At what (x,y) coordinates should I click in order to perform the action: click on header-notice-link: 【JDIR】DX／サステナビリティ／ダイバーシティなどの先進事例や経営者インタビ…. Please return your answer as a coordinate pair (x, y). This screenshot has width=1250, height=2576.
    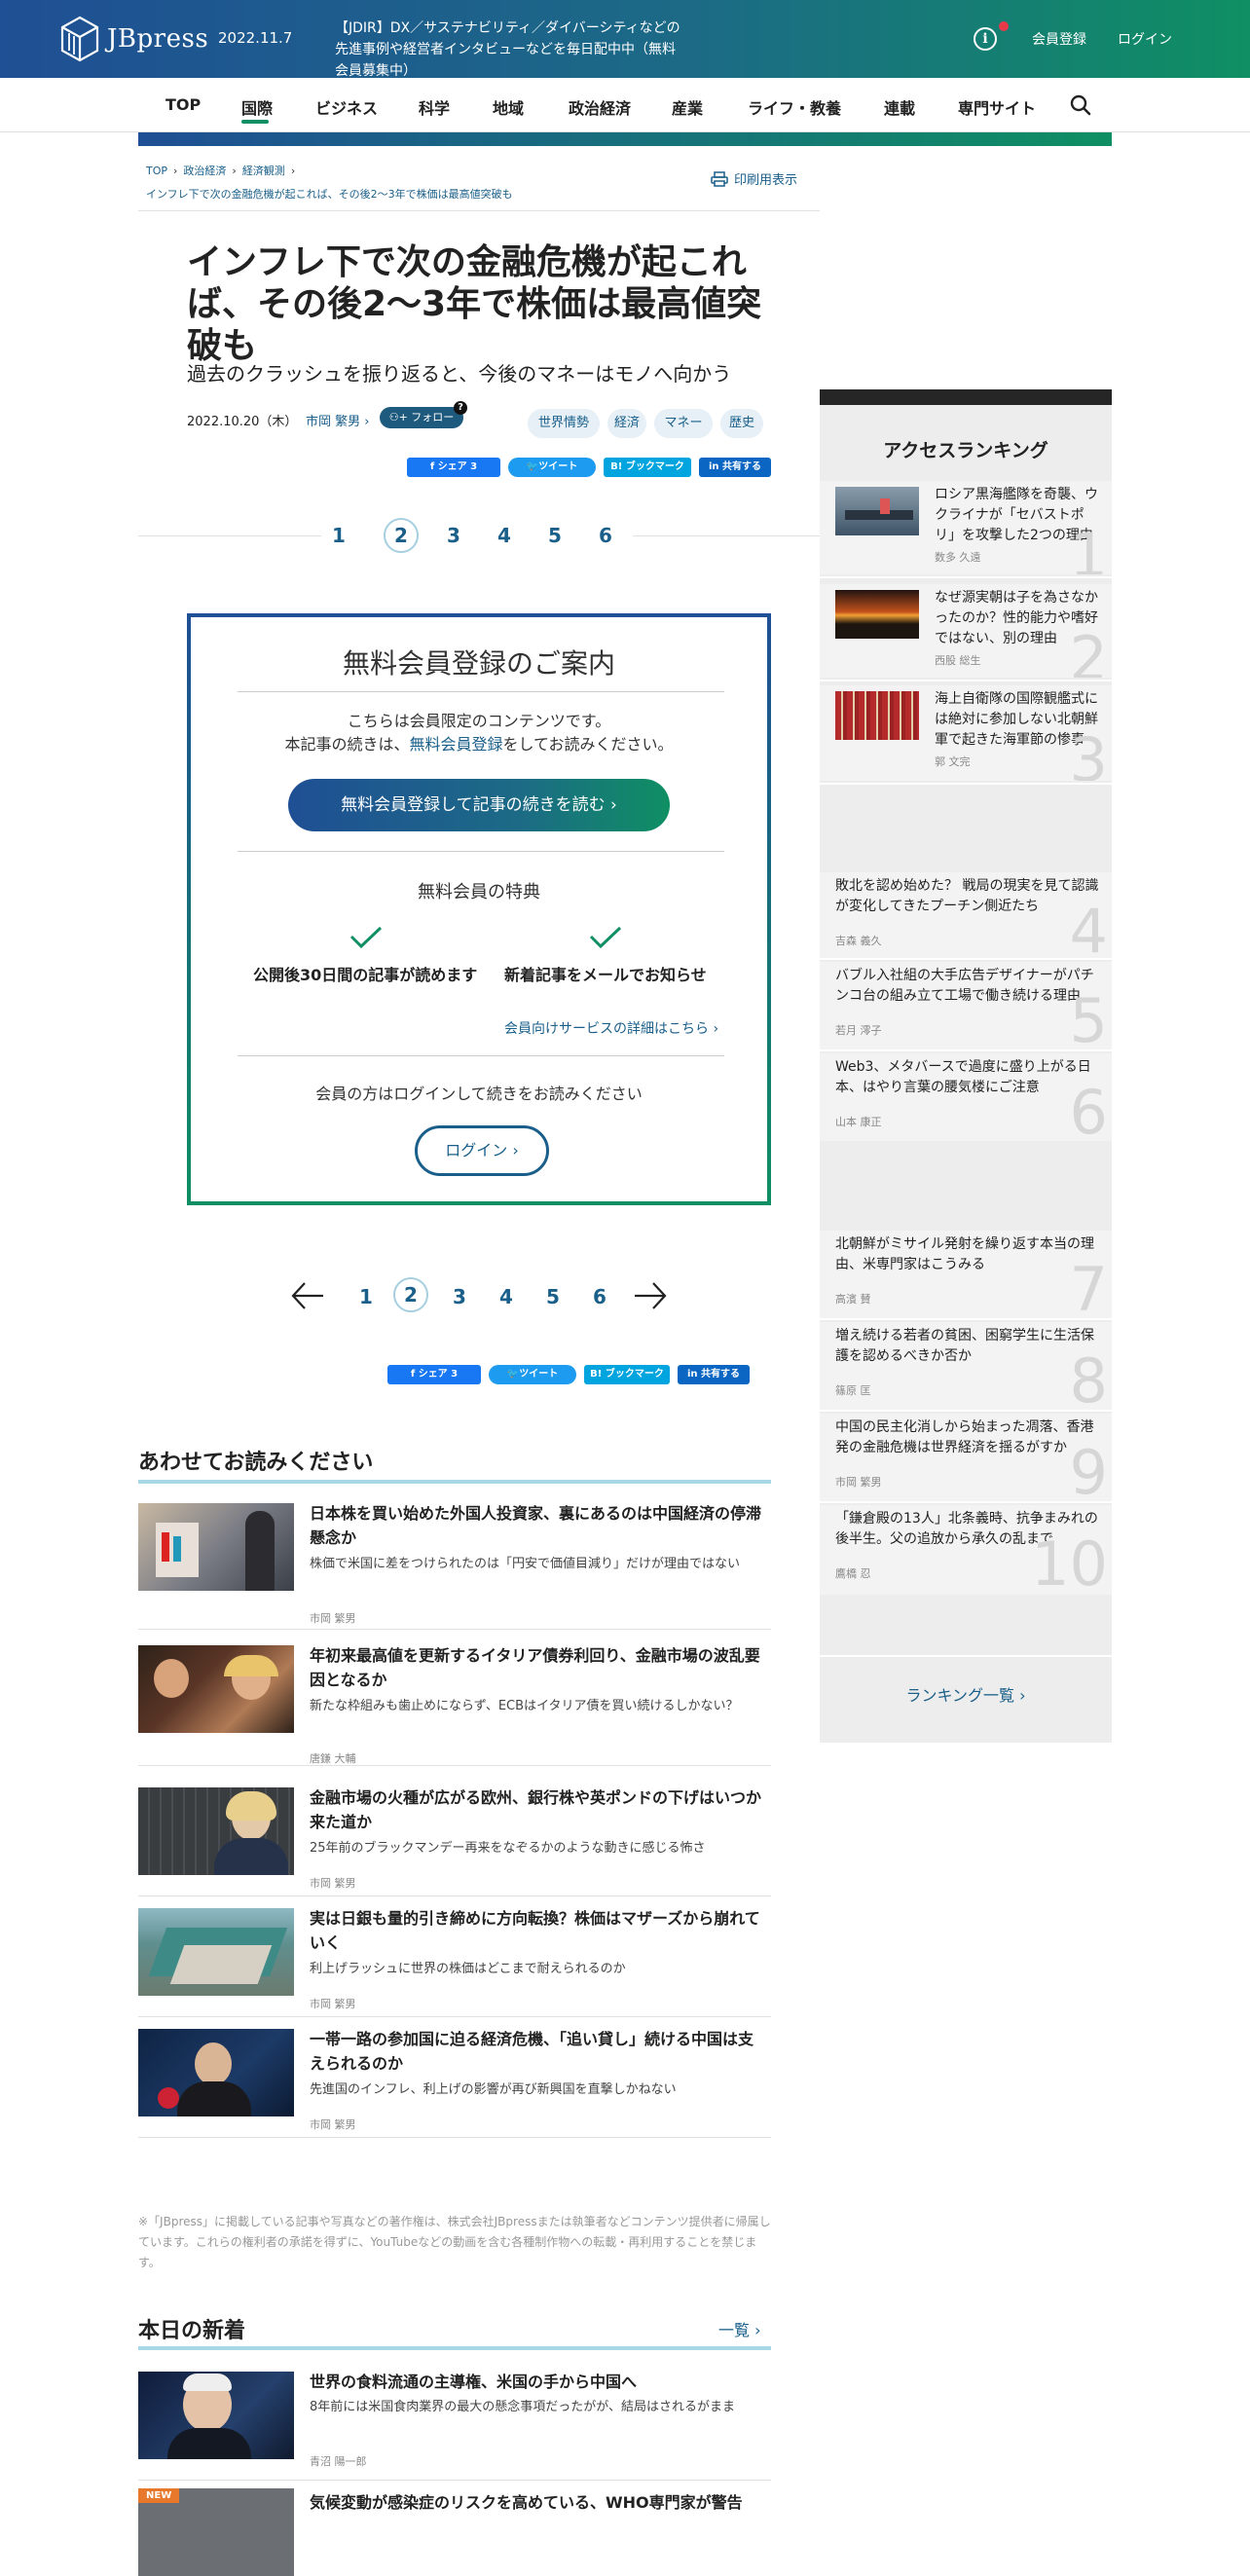
    Looking at the image, I should click on (510, 50).